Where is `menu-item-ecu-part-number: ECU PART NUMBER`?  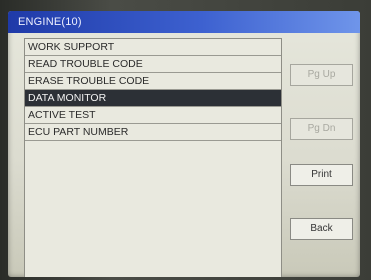 menu-item-ecu-part-number: ECU PART NUMBER is located at coordinates (153, 132).